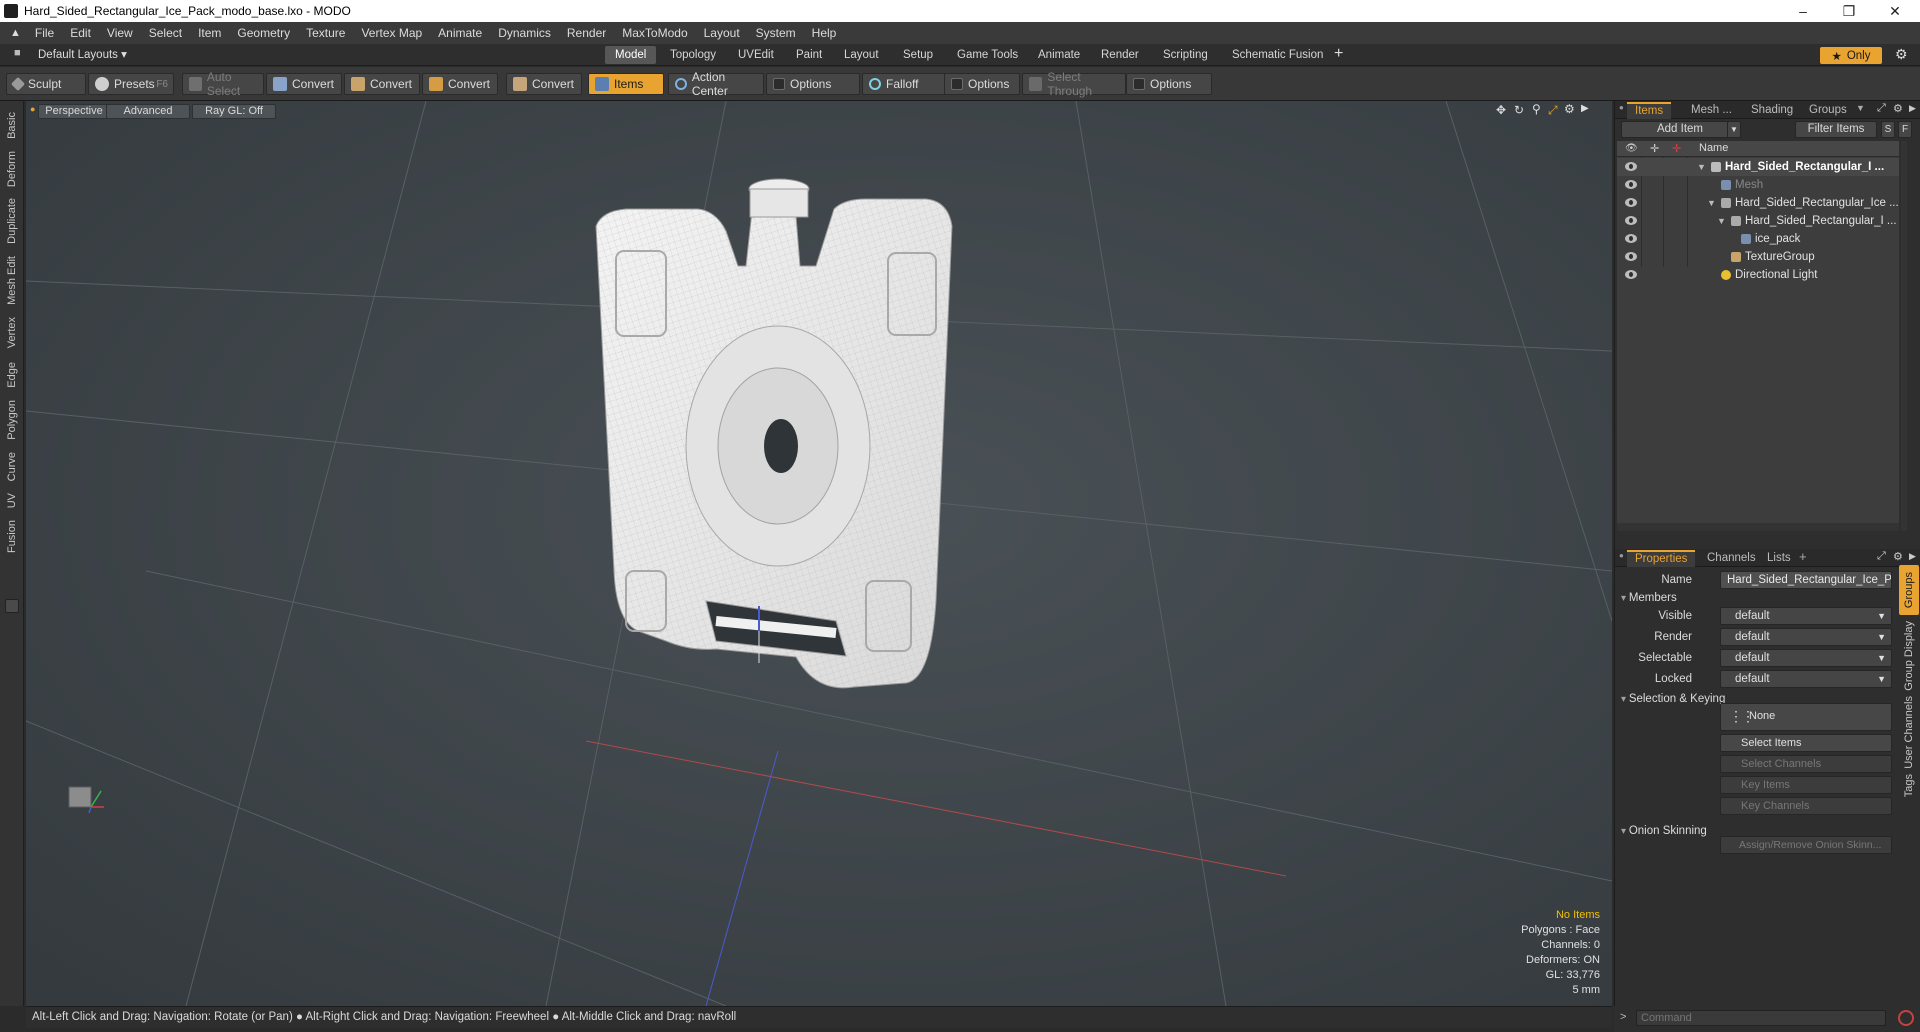  I want to click on selection-keying-section: Selection & Keying, so click(1673, 699).